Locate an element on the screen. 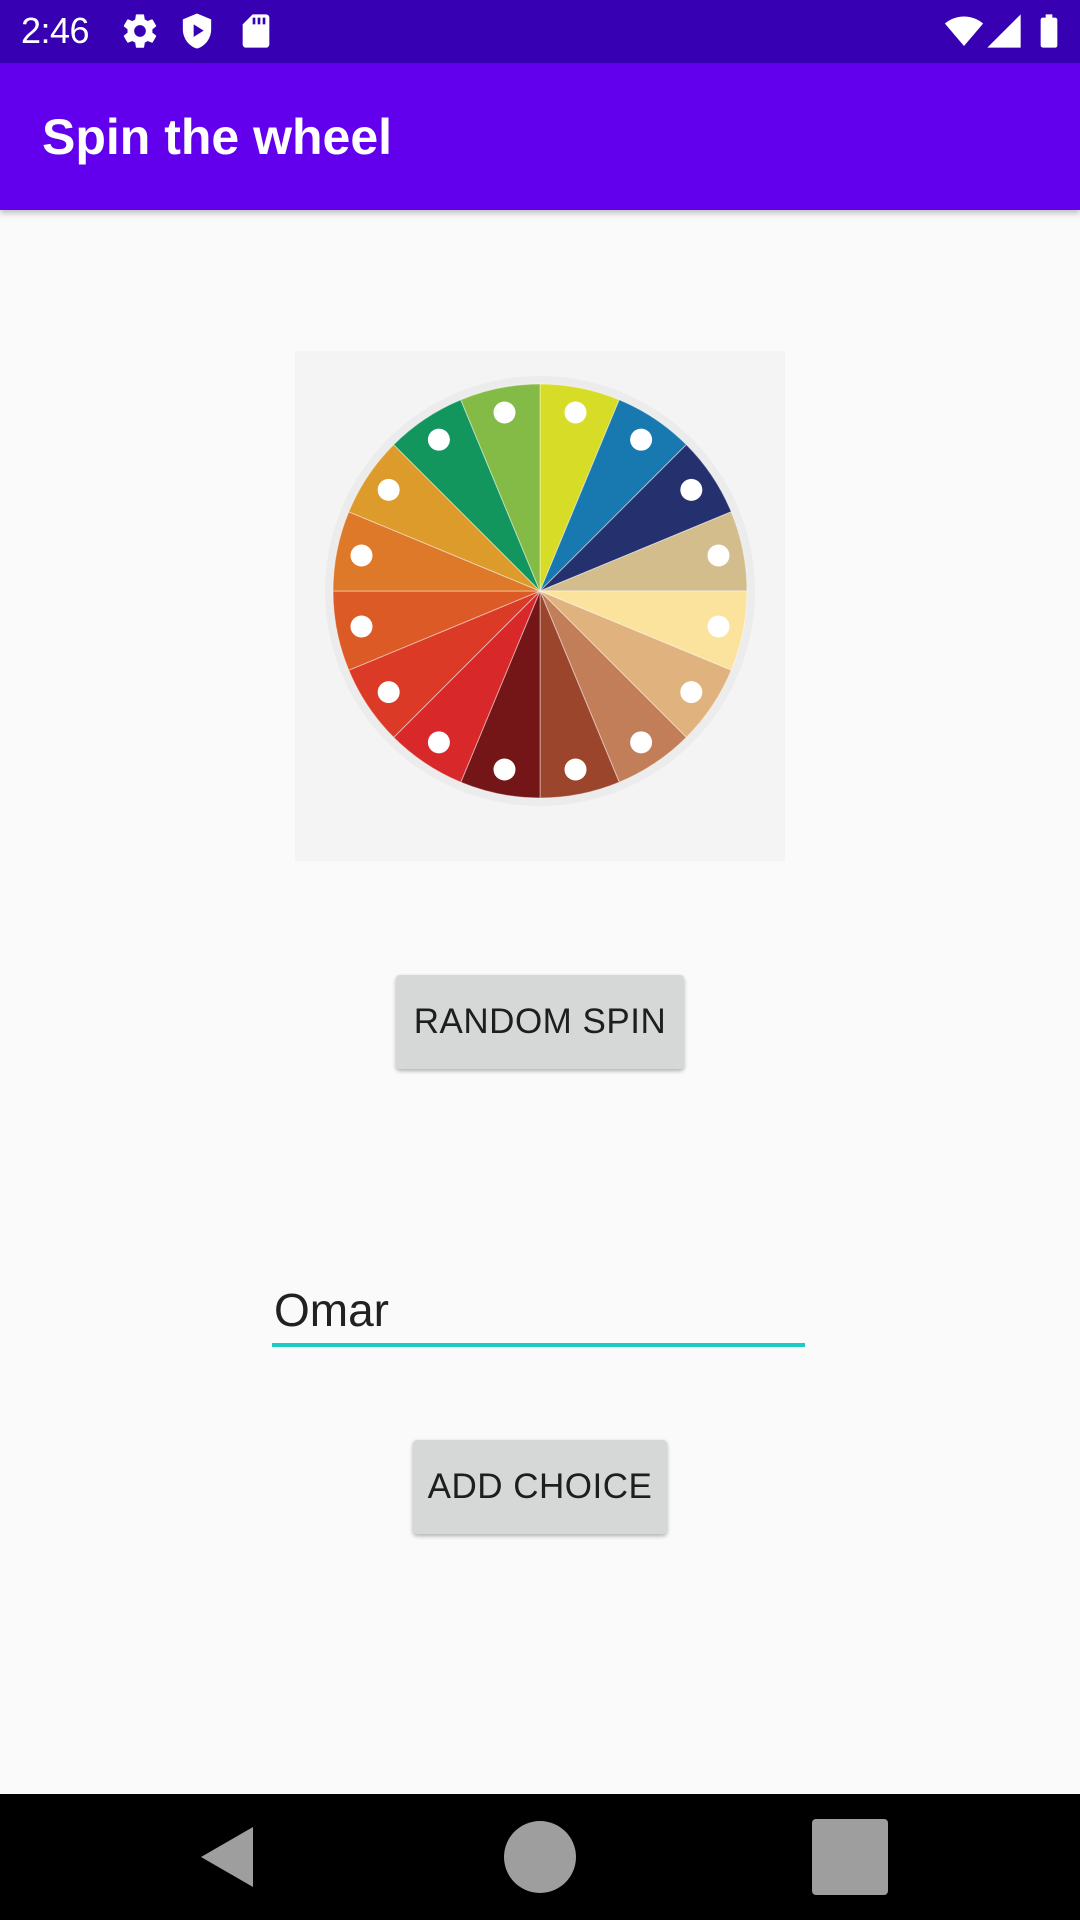  recents-icon is located at coordinates (850, 1857).